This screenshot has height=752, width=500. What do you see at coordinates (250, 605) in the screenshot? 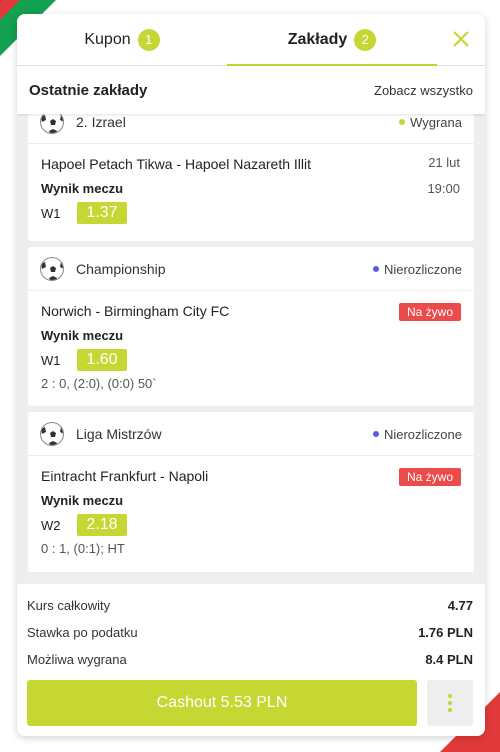
I see `total-odds-row: Kurs całkowity 4.77` at bounding box center [250, 605].